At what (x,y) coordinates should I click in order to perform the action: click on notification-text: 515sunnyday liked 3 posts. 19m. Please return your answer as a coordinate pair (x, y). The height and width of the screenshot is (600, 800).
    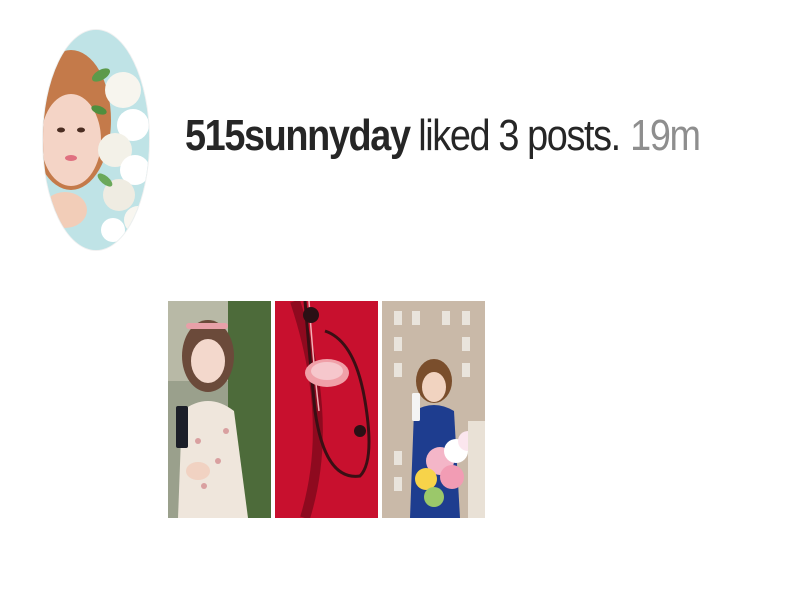
    Looking at the image, I should click on (443, 136).